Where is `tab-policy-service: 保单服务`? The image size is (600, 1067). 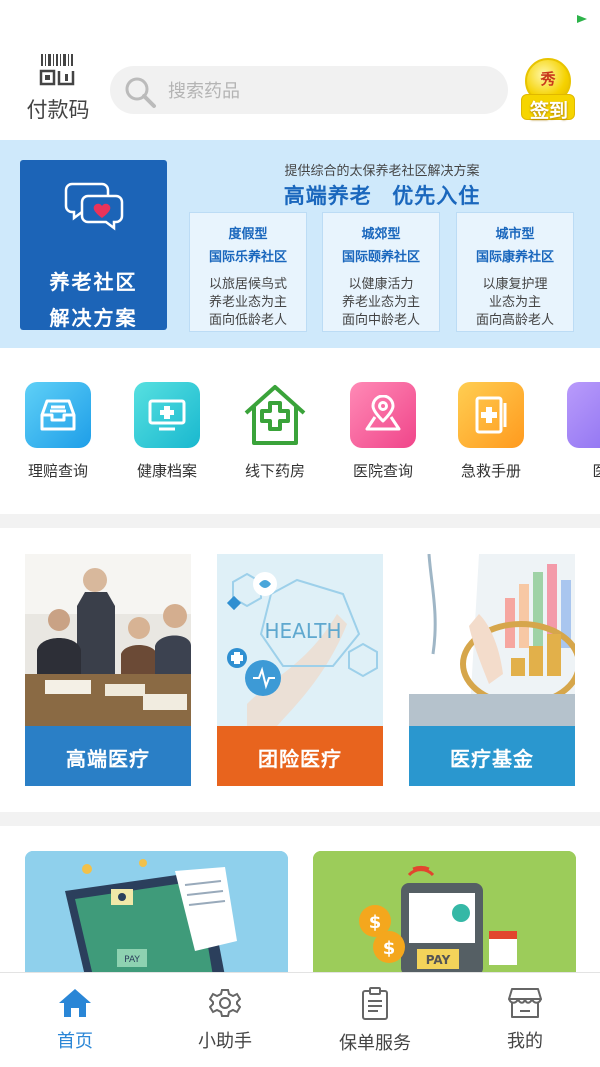 tab-policy-service: 保单服务 is located at coordinates (375, 1020).